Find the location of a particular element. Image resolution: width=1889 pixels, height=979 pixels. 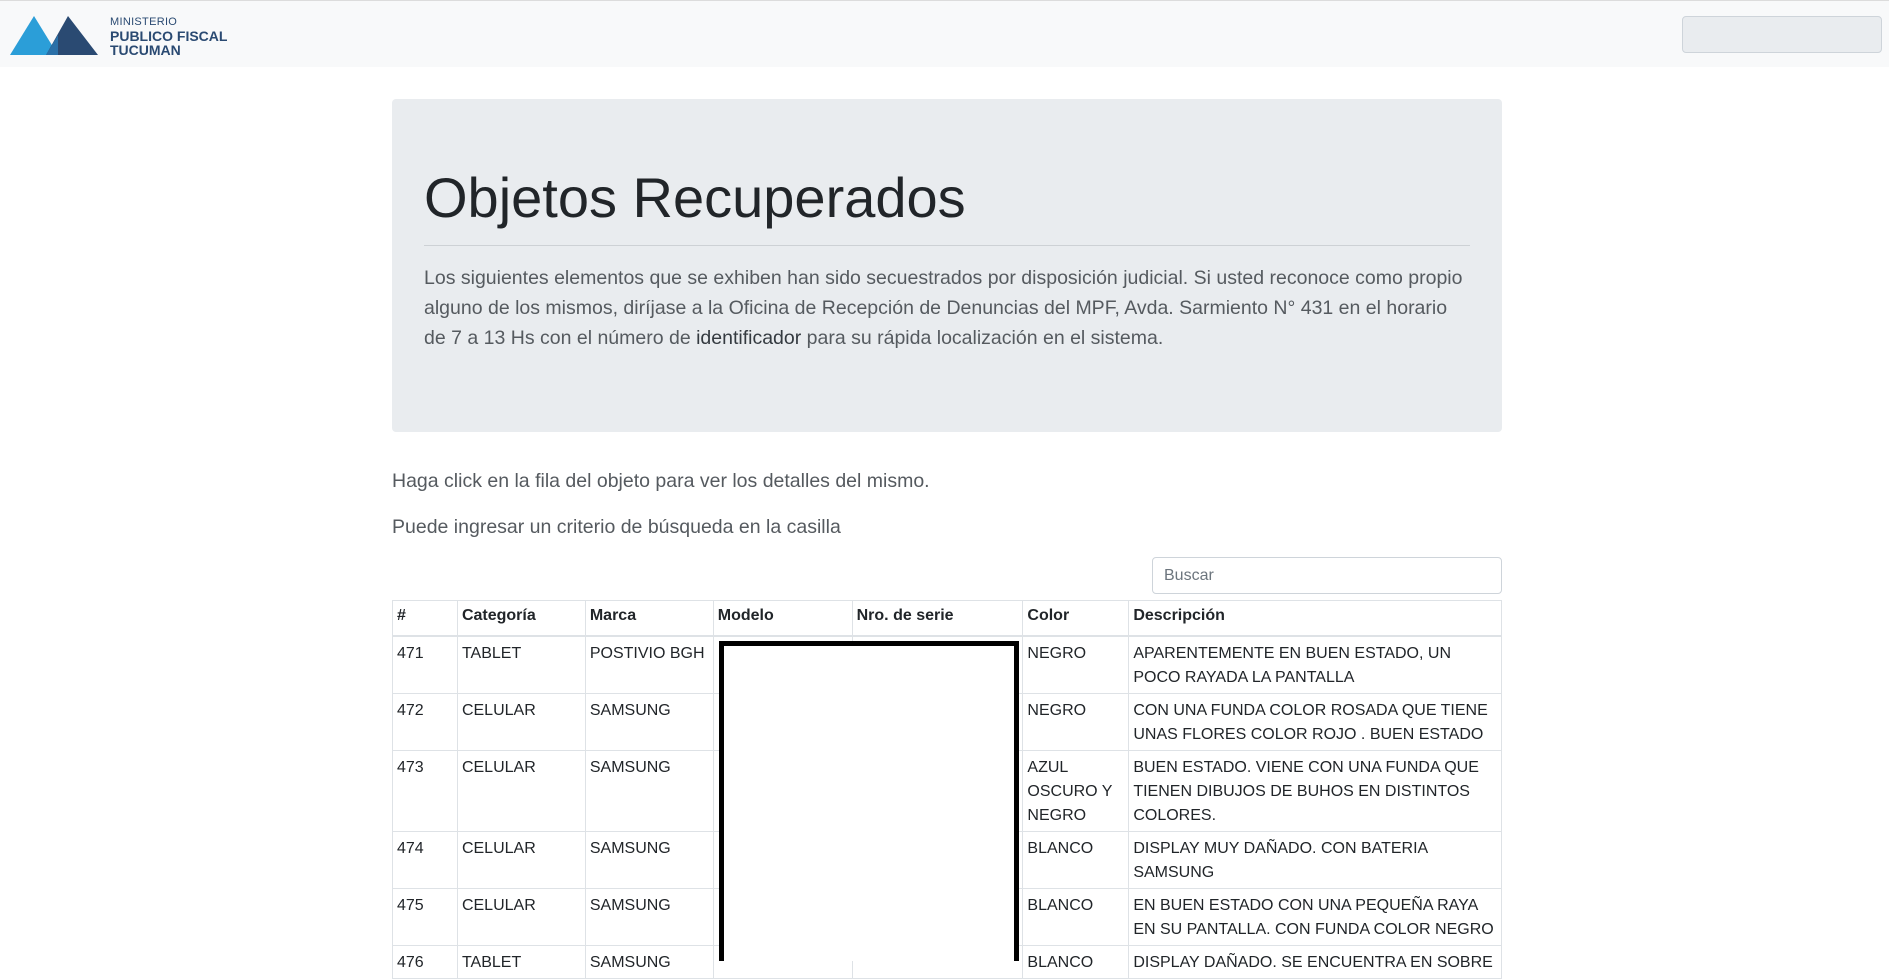

column-header-number: # is located at coordinates (425, 618).